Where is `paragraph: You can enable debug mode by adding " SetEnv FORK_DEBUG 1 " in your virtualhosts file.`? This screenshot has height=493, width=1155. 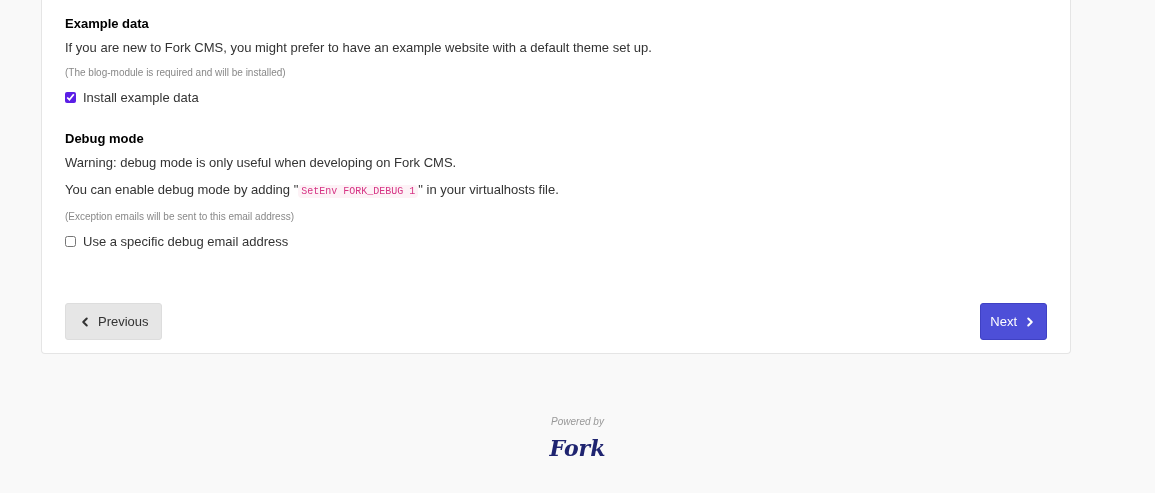 paragraph: You can enable debug mode by adding " SetEnv FORK_DEBUG 1 " in your virtualhosts file. is located at coordinates (312, 190).